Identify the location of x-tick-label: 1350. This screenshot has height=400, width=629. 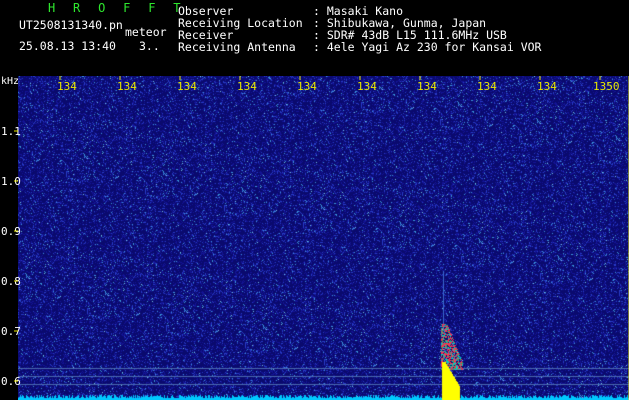
(606, 86).